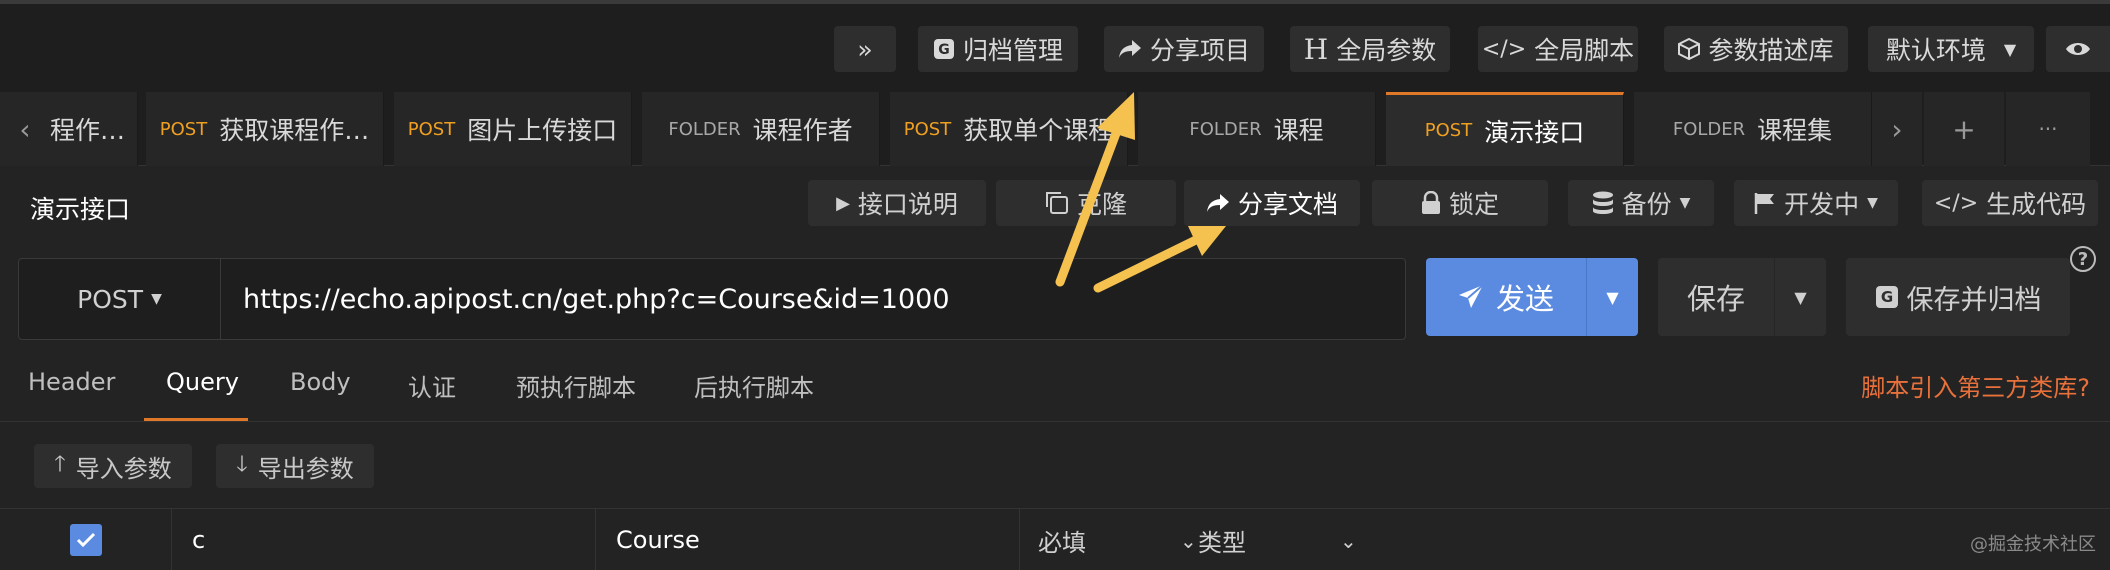 The image size is (2110, 570). Describe the element at coordinates (2036, 204) in the screenshot. I see `generate-code-label: 生成代码` at that location.